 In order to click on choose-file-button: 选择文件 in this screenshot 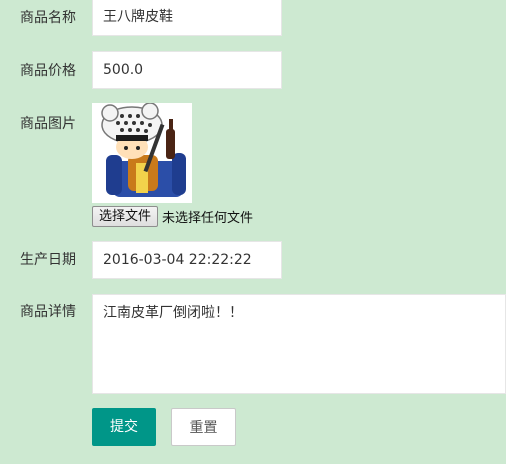, I will do `click(125, 216)`.